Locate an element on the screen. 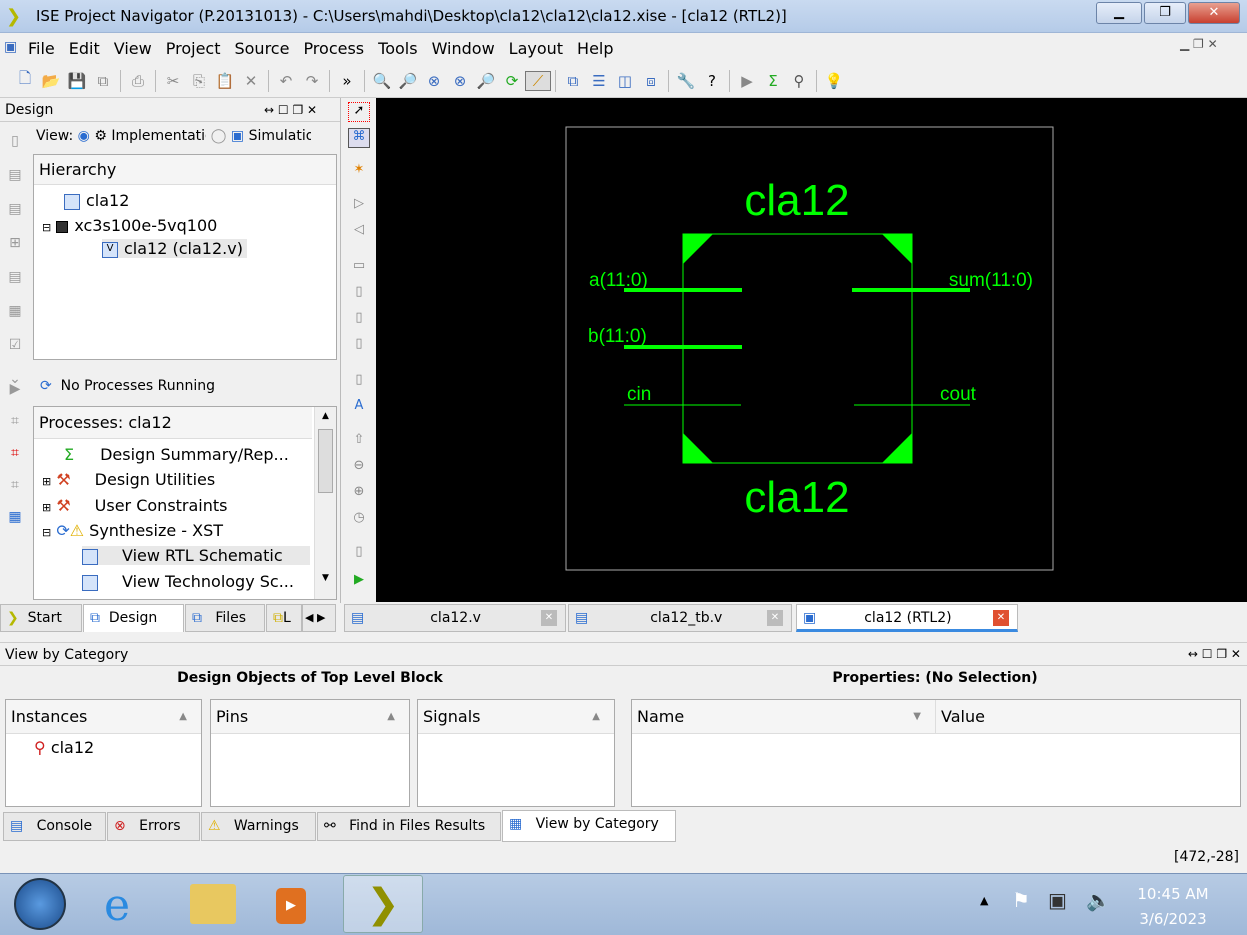  doc-tab-cla12-rtl2: ▣ cla12 (RTL2) ✕ is located at coordinates (907, 618).